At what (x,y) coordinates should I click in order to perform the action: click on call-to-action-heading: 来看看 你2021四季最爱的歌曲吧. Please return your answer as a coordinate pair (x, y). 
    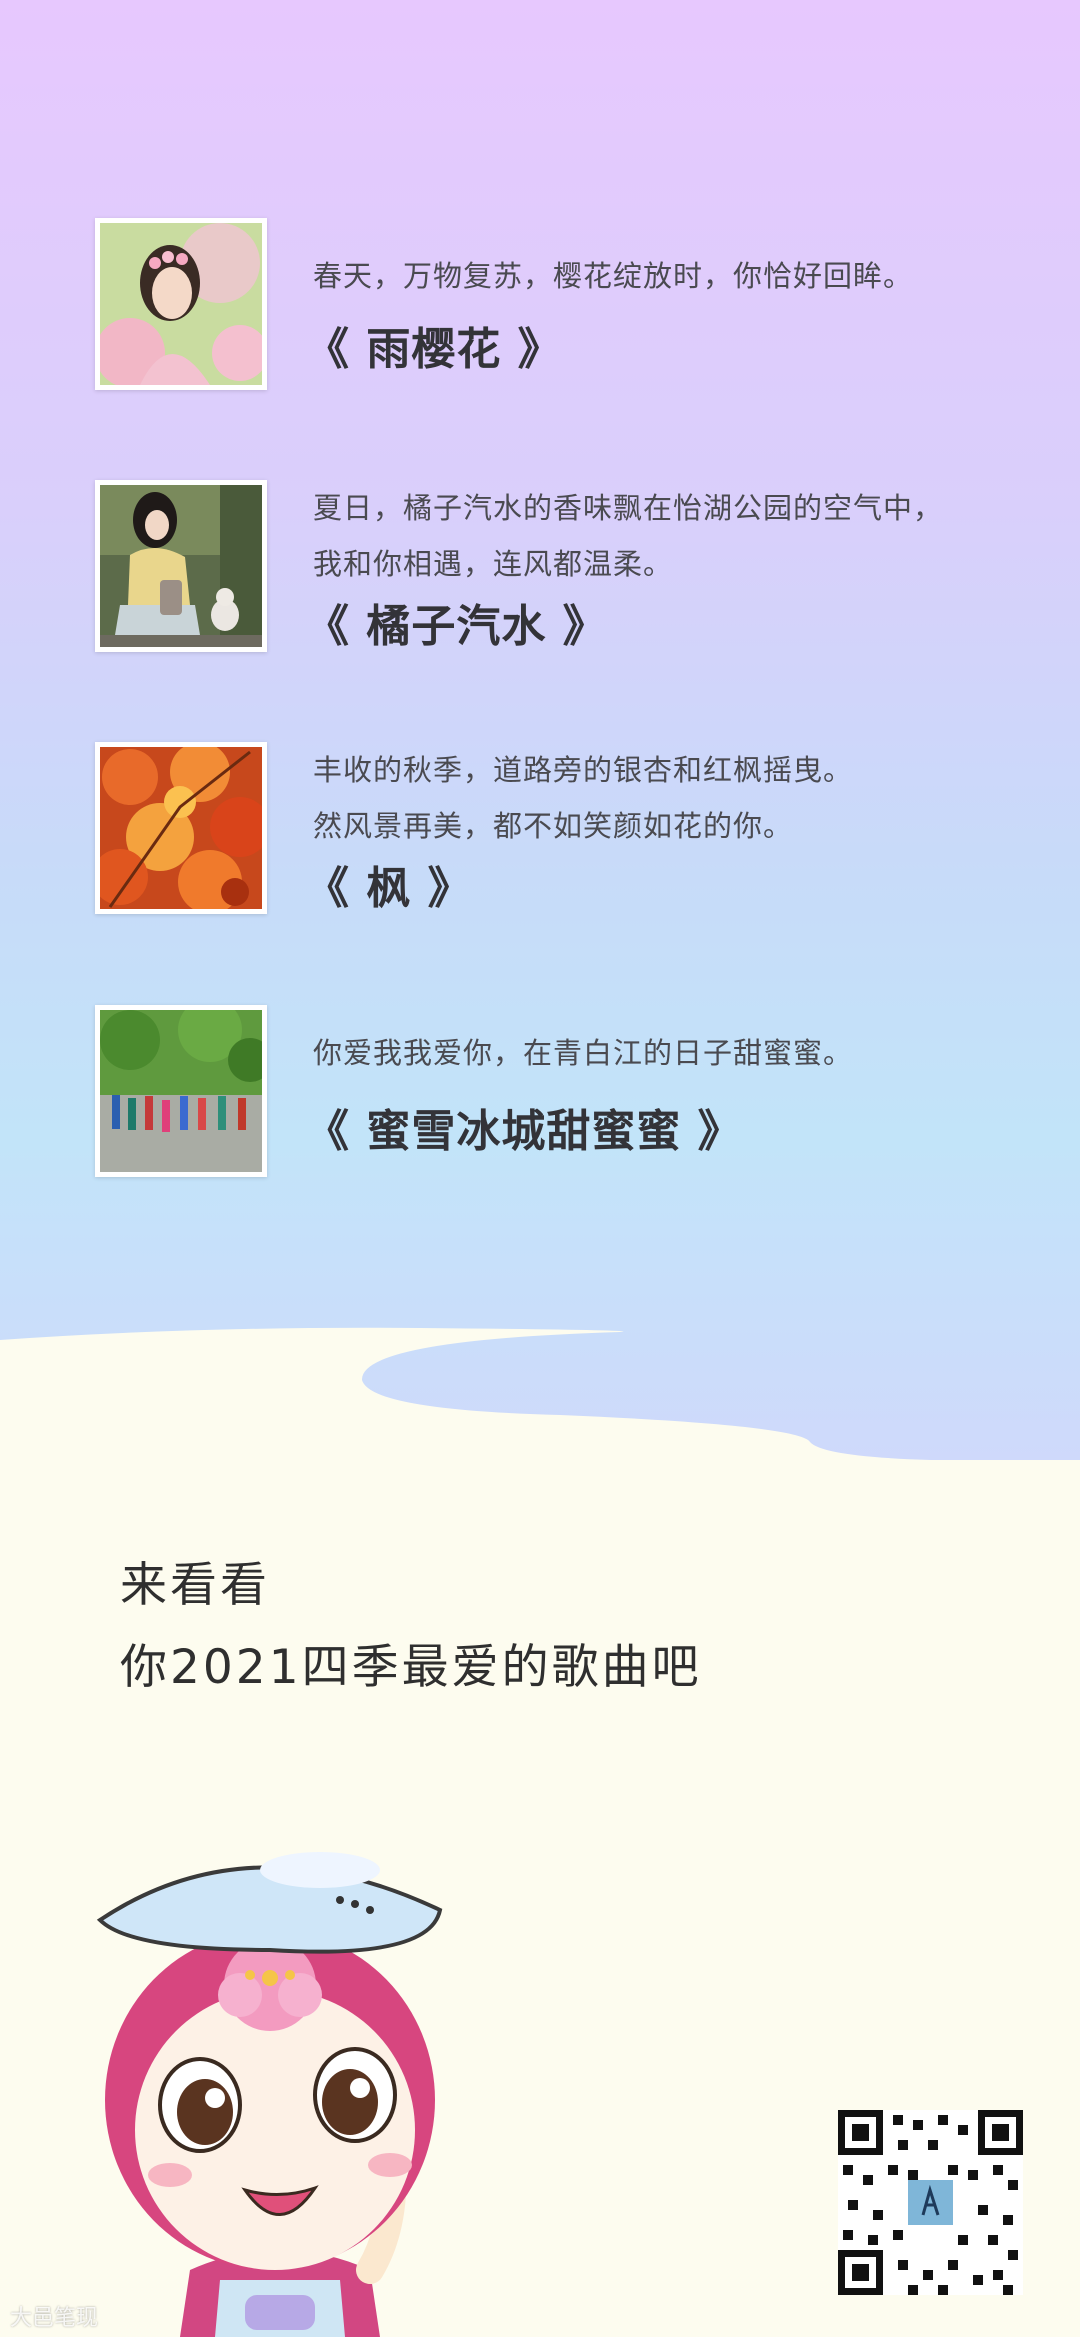
    Looking at the image, I should click on (411, 1627).